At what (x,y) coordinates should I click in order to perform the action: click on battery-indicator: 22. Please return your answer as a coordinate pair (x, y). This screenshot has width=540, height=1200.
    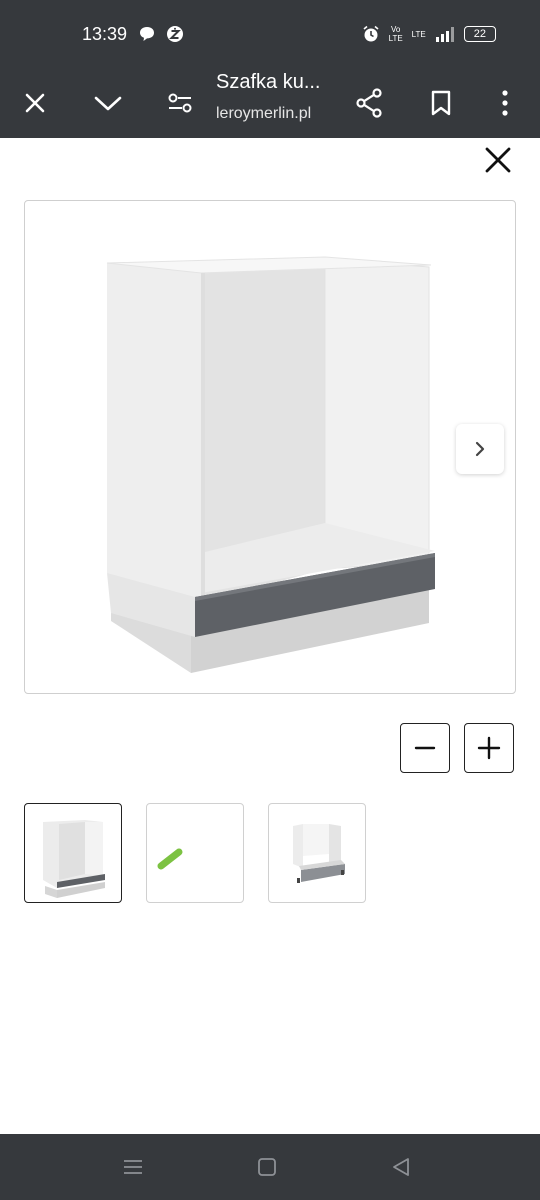
    Looking at the image, I should click on (479, 34).